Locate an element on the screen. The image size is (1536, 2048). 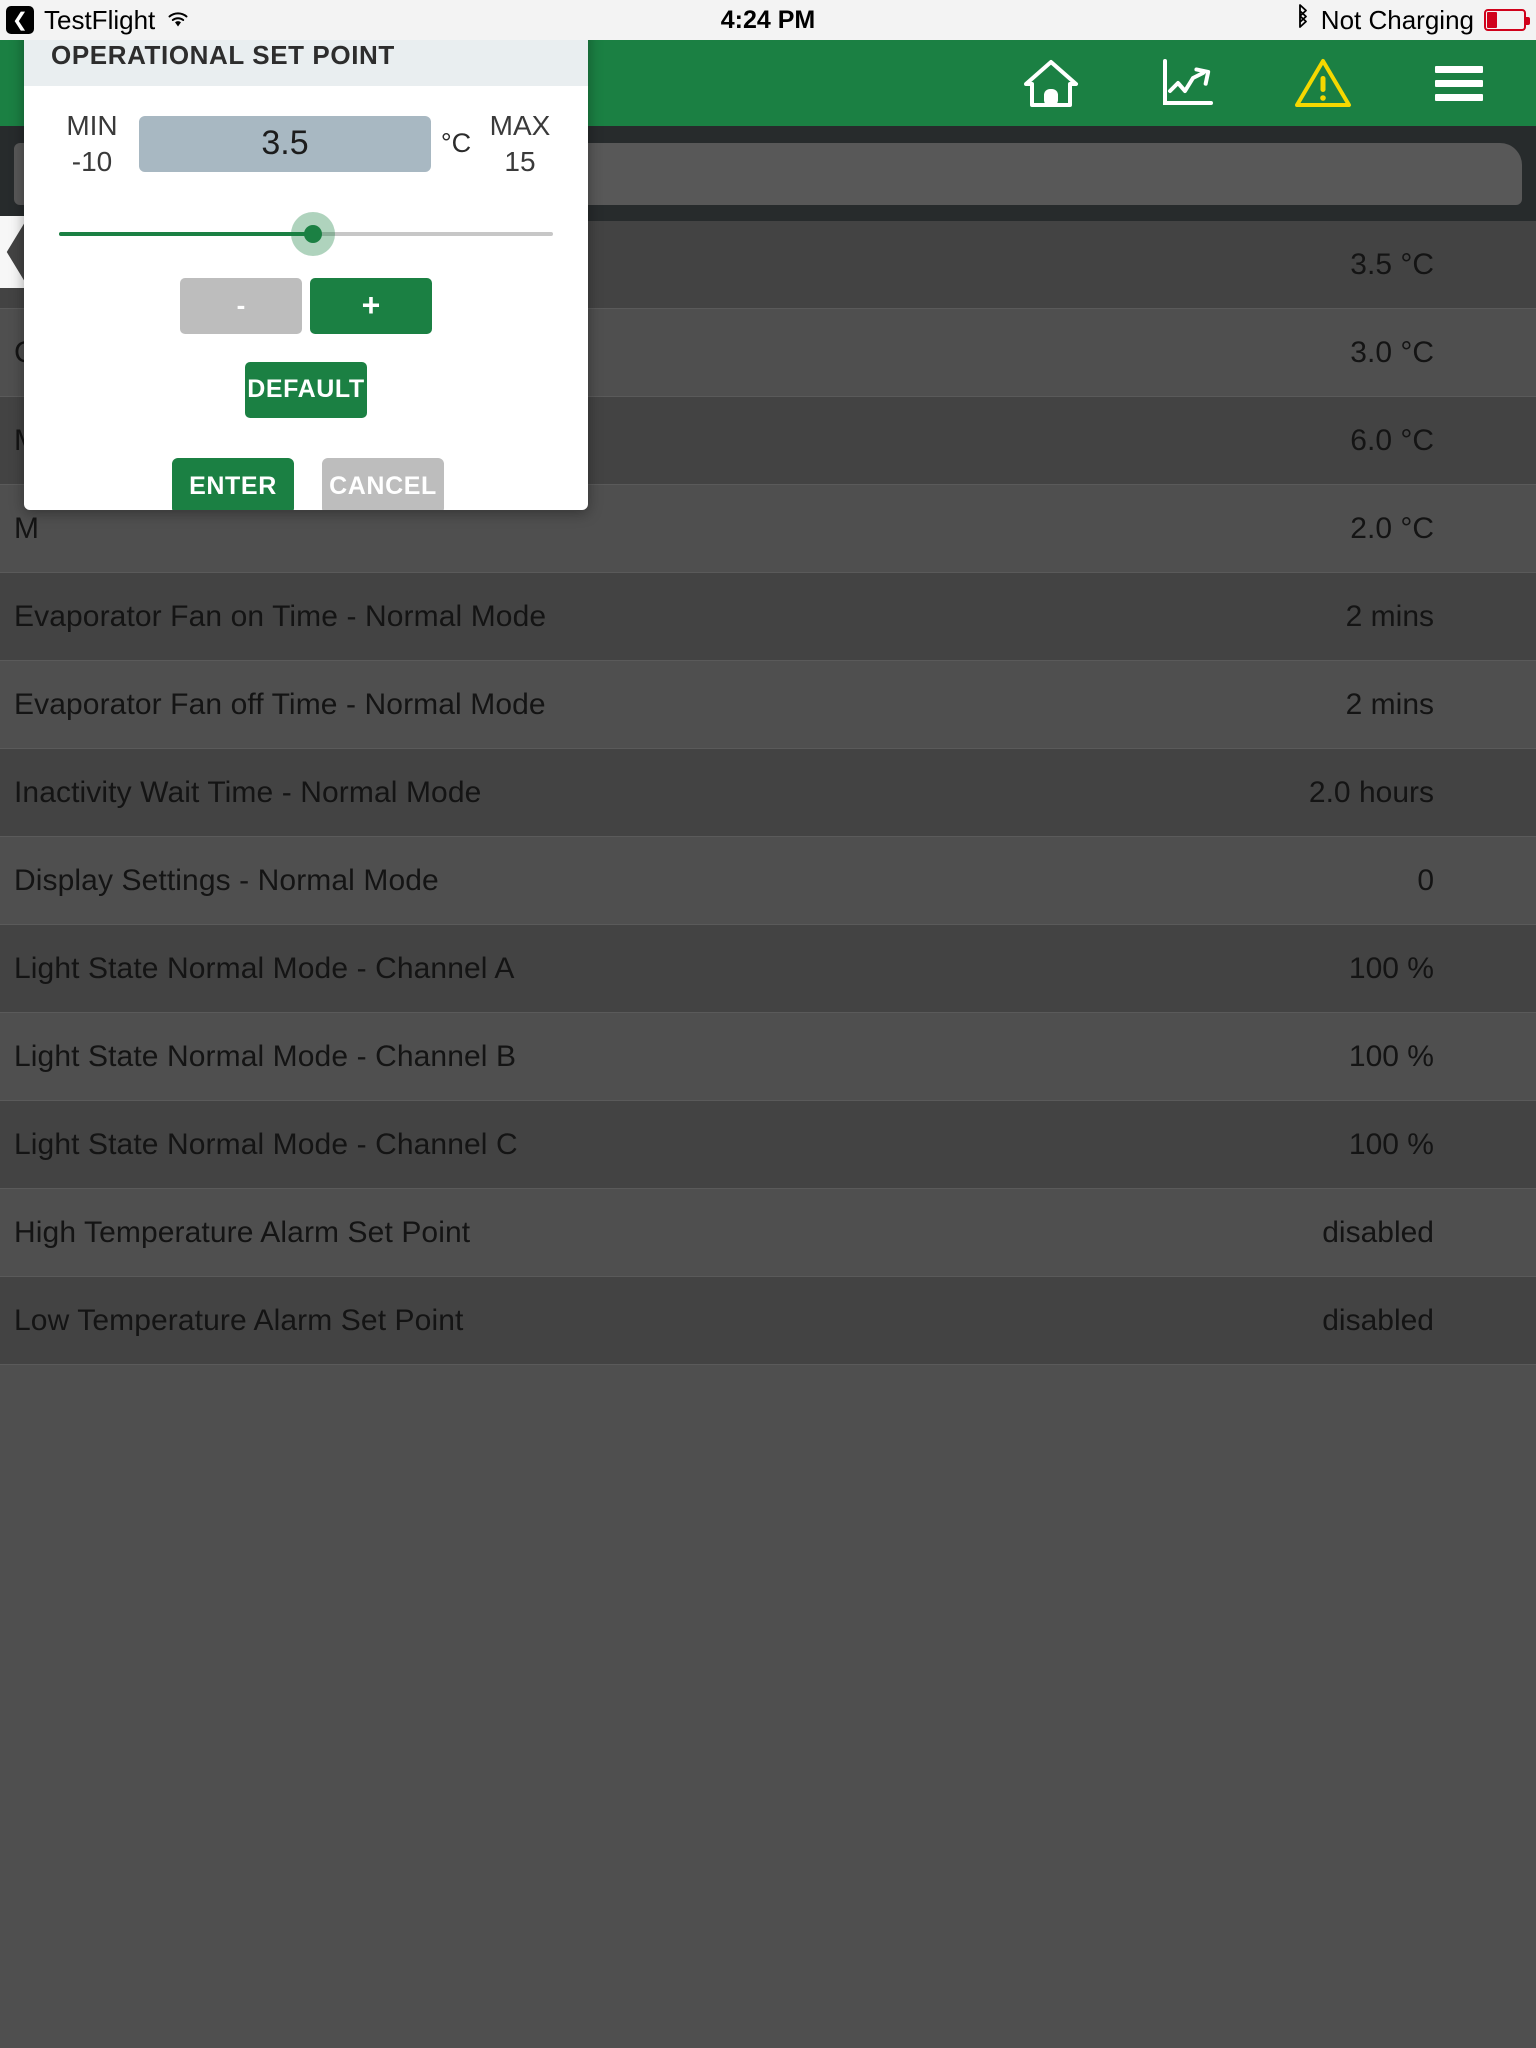
settings-row: Light State Normal Mode - Channel C 100 % is located at coordinates (768, 1145).